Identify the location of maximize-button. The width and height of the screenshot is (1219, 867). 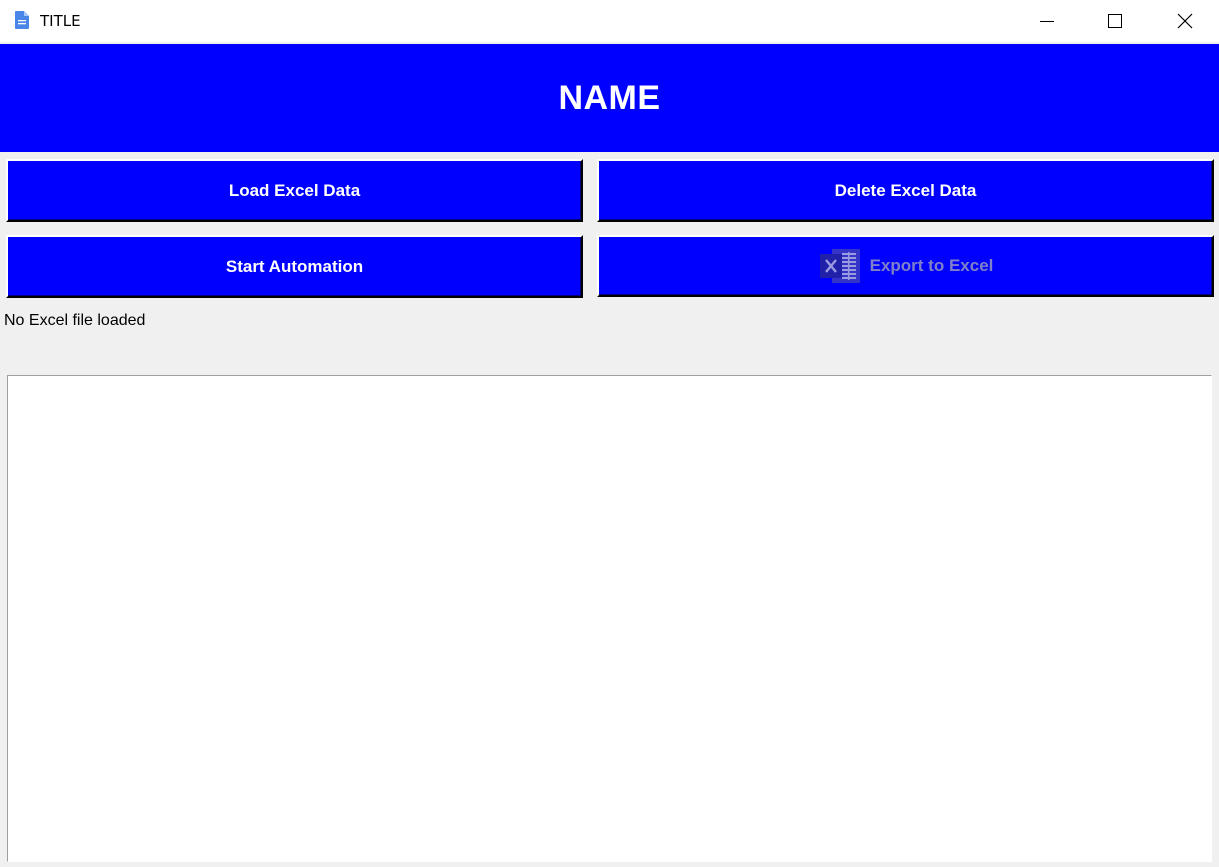
(1115, 21).